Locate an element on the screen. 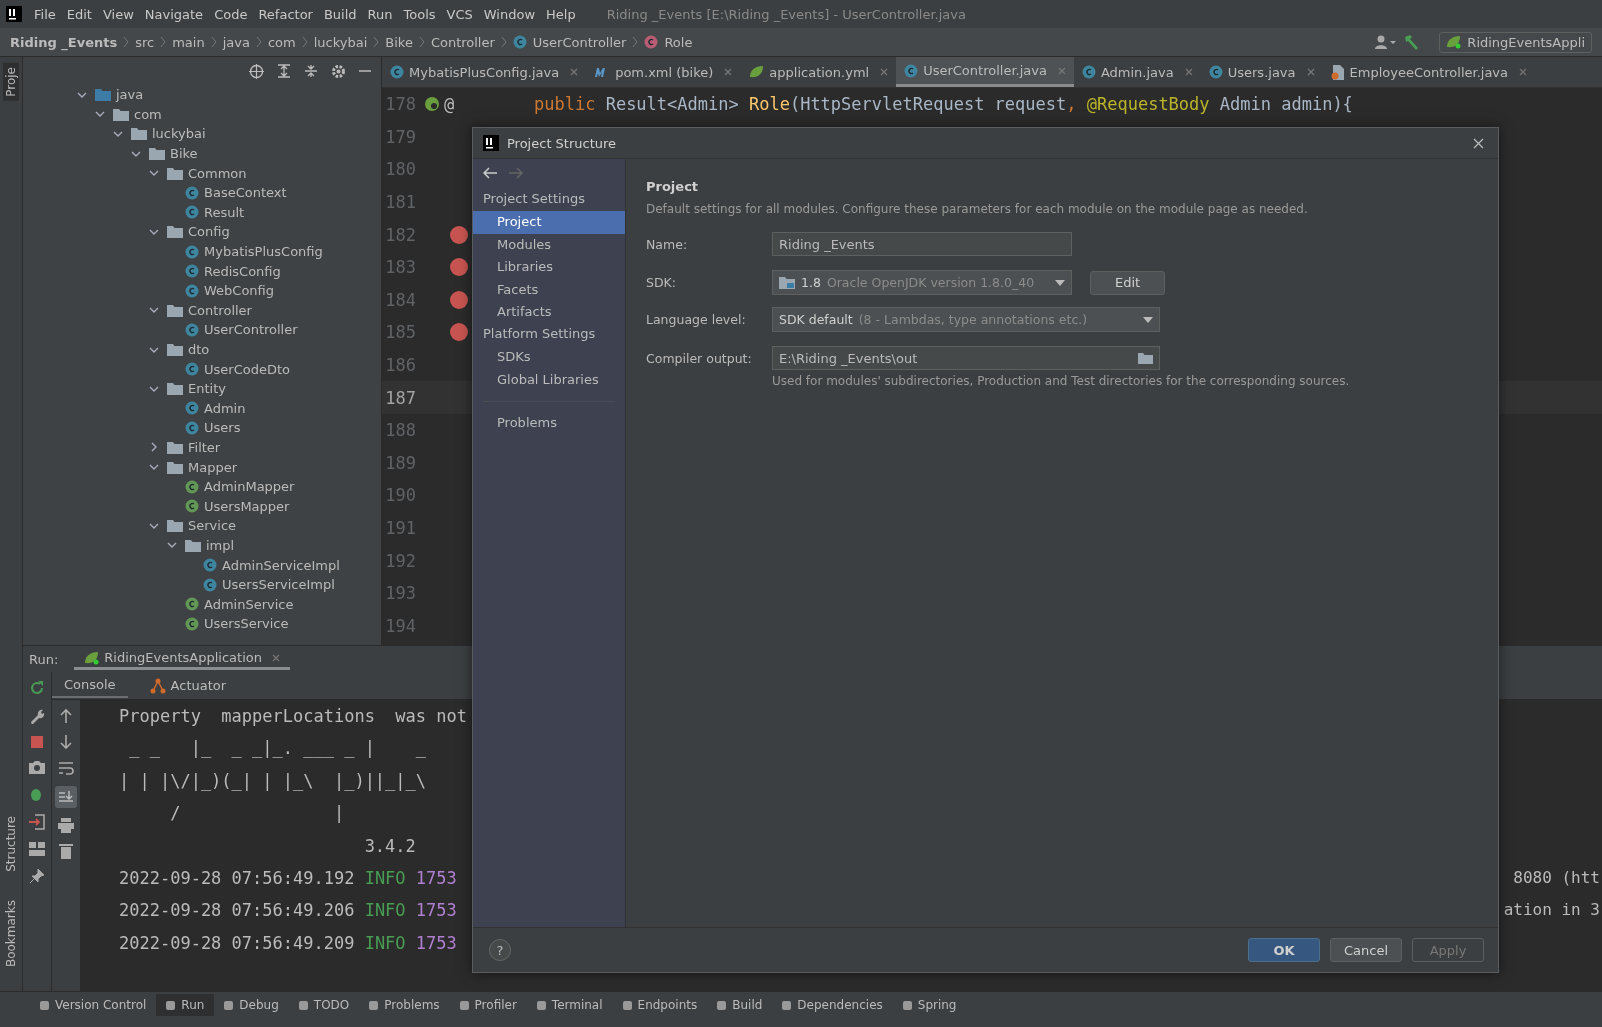  editor-tab: pom.xml (bike) is located at coordinates (663, 72).